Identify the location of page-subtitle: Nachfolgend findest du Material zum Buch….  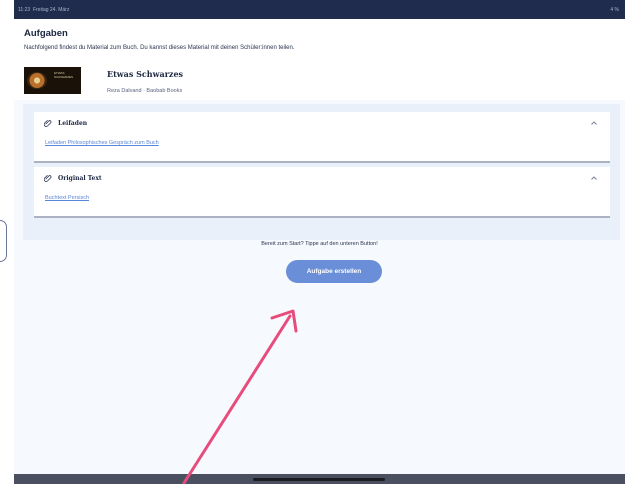
(159, 48).